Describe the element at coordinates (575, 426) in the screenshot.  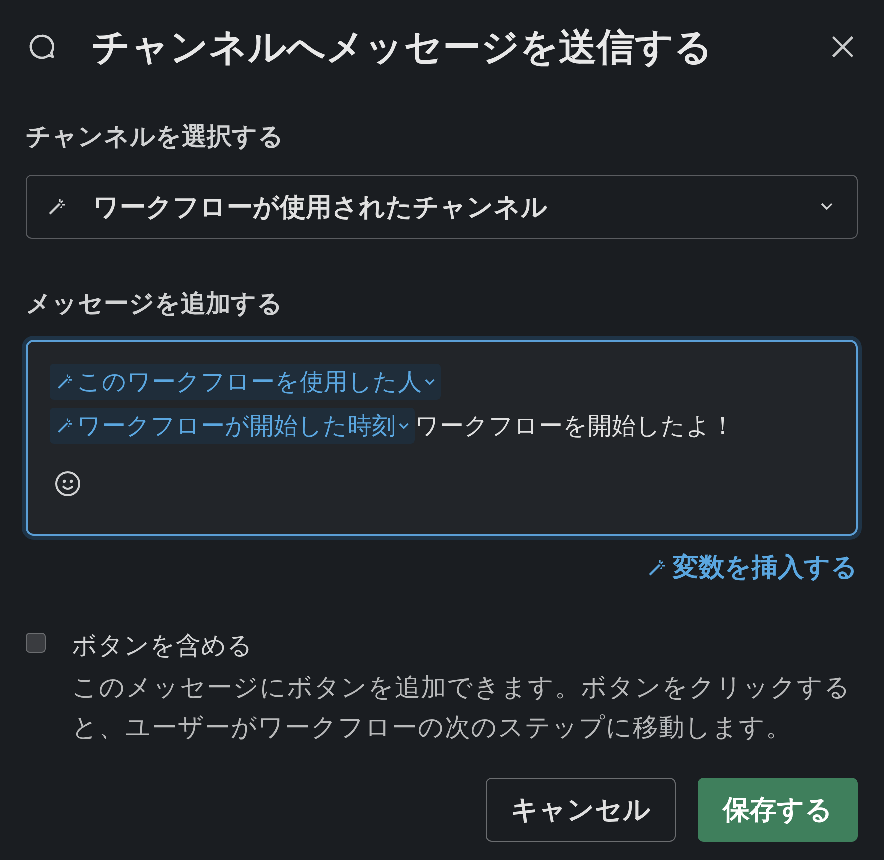
I see `message-text: ワークフローを開始したよ！` at that location.